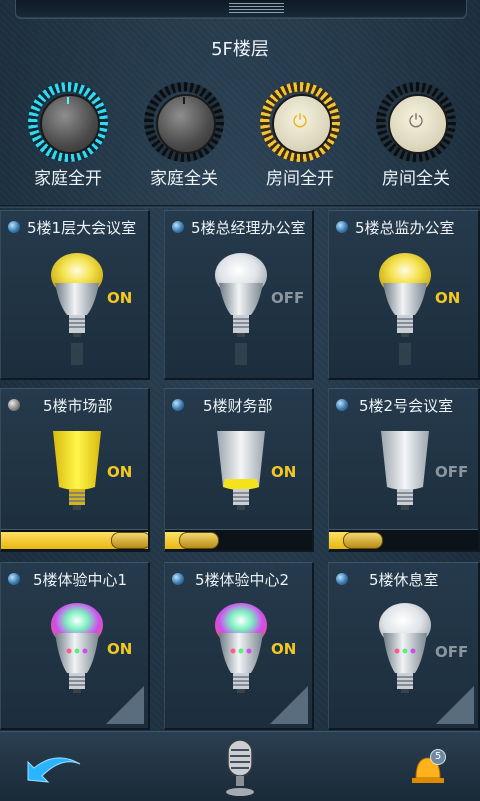  I want to click on room-name: 5楼总监办公室, so click(405, 228).